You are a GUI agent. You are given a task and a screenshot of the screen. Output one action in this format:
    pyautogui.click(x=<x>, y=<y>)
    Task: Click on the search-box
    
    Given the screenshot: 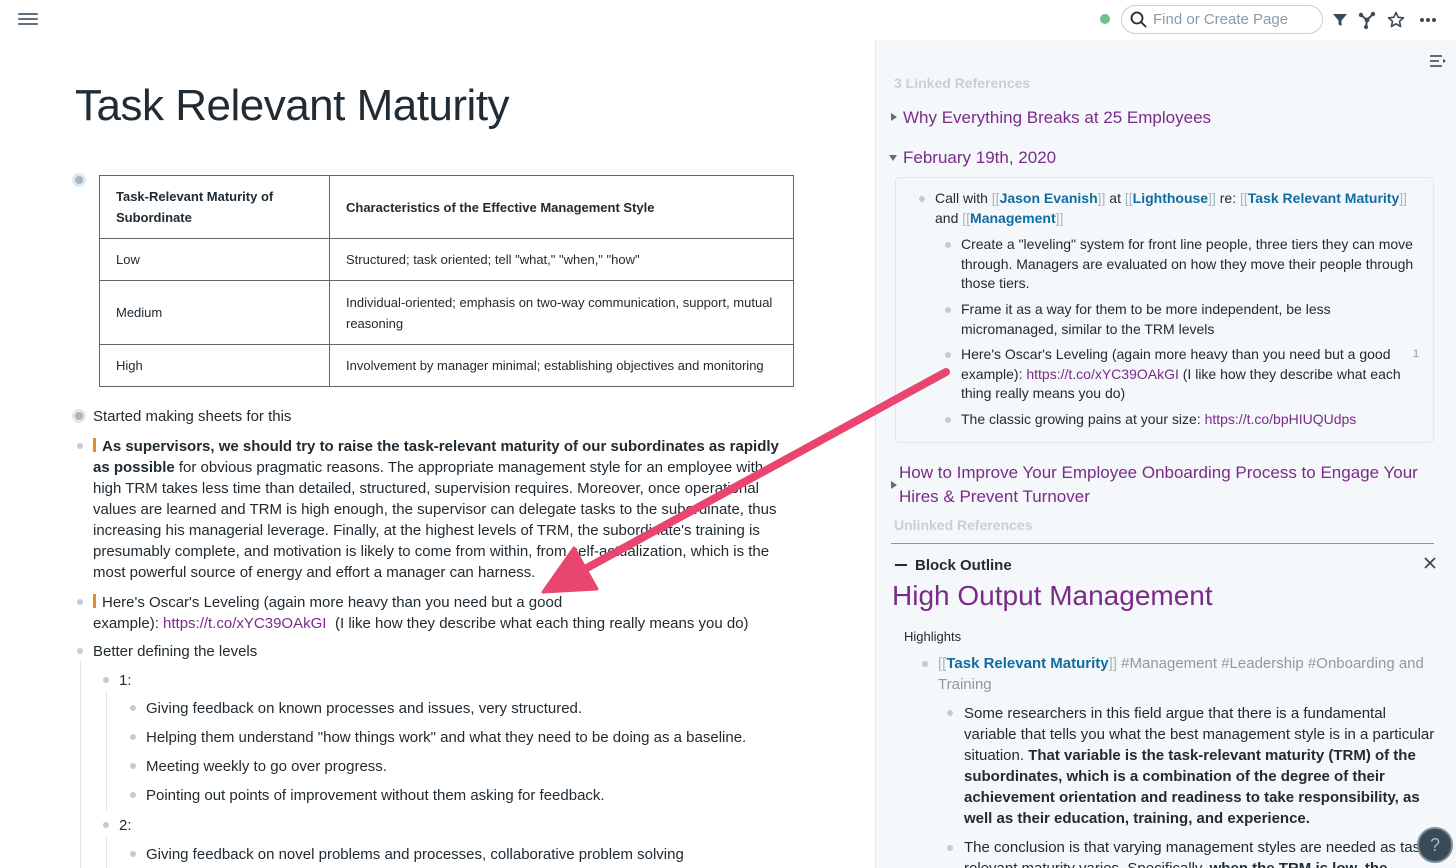 What is the action you would take?
    pyautogui.click(x=1222, y=19)
    